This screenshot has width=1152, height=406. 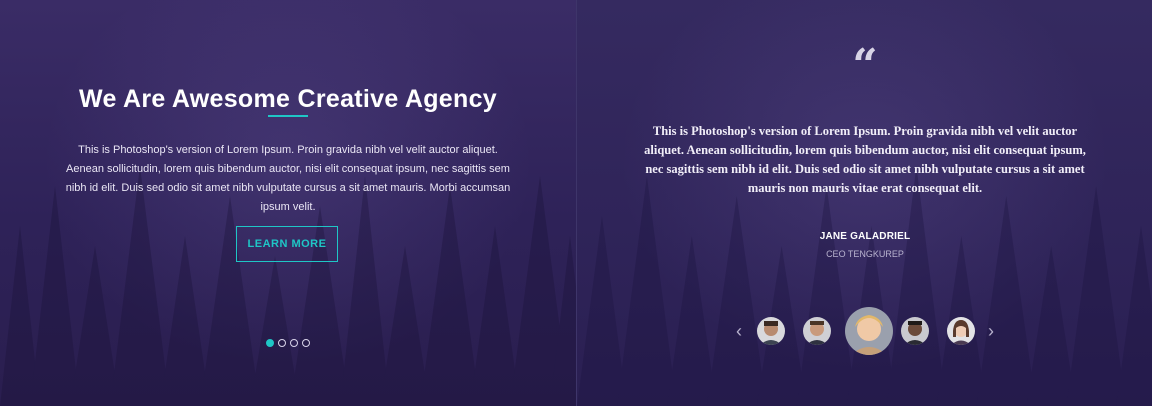 I want to click on chevron-right-icon: ›, so click(x=991, y=331).